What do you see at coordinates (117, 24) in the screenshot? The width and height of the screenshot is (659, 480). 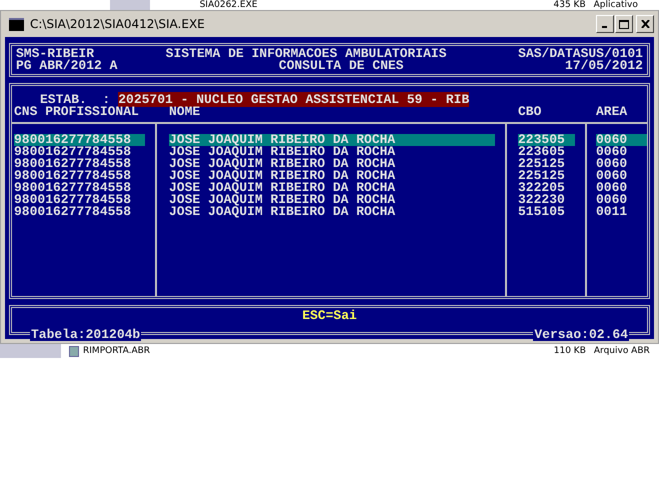 I see `window-title: C:\SIA\2012\SIA0412\SIA.EXE` at bounding box center [117, 24].